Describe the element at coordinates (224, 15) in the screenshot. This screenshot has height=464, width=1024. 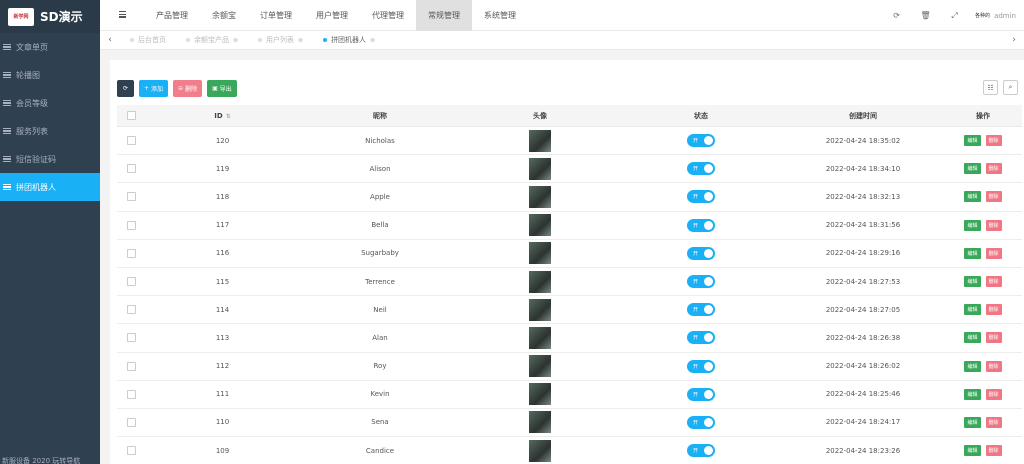
I see `nav-tab: 余额宝` at that location.